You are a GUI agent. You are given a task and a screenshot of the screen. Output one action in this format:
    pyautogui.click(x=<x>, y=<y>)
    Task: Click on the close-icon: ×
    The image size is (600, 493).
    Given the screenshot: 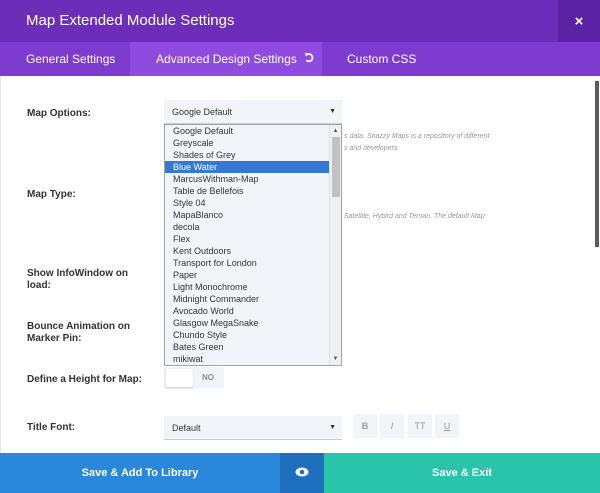 What is the action you would take?
    pyautogui.click(x=579, y=21)
    